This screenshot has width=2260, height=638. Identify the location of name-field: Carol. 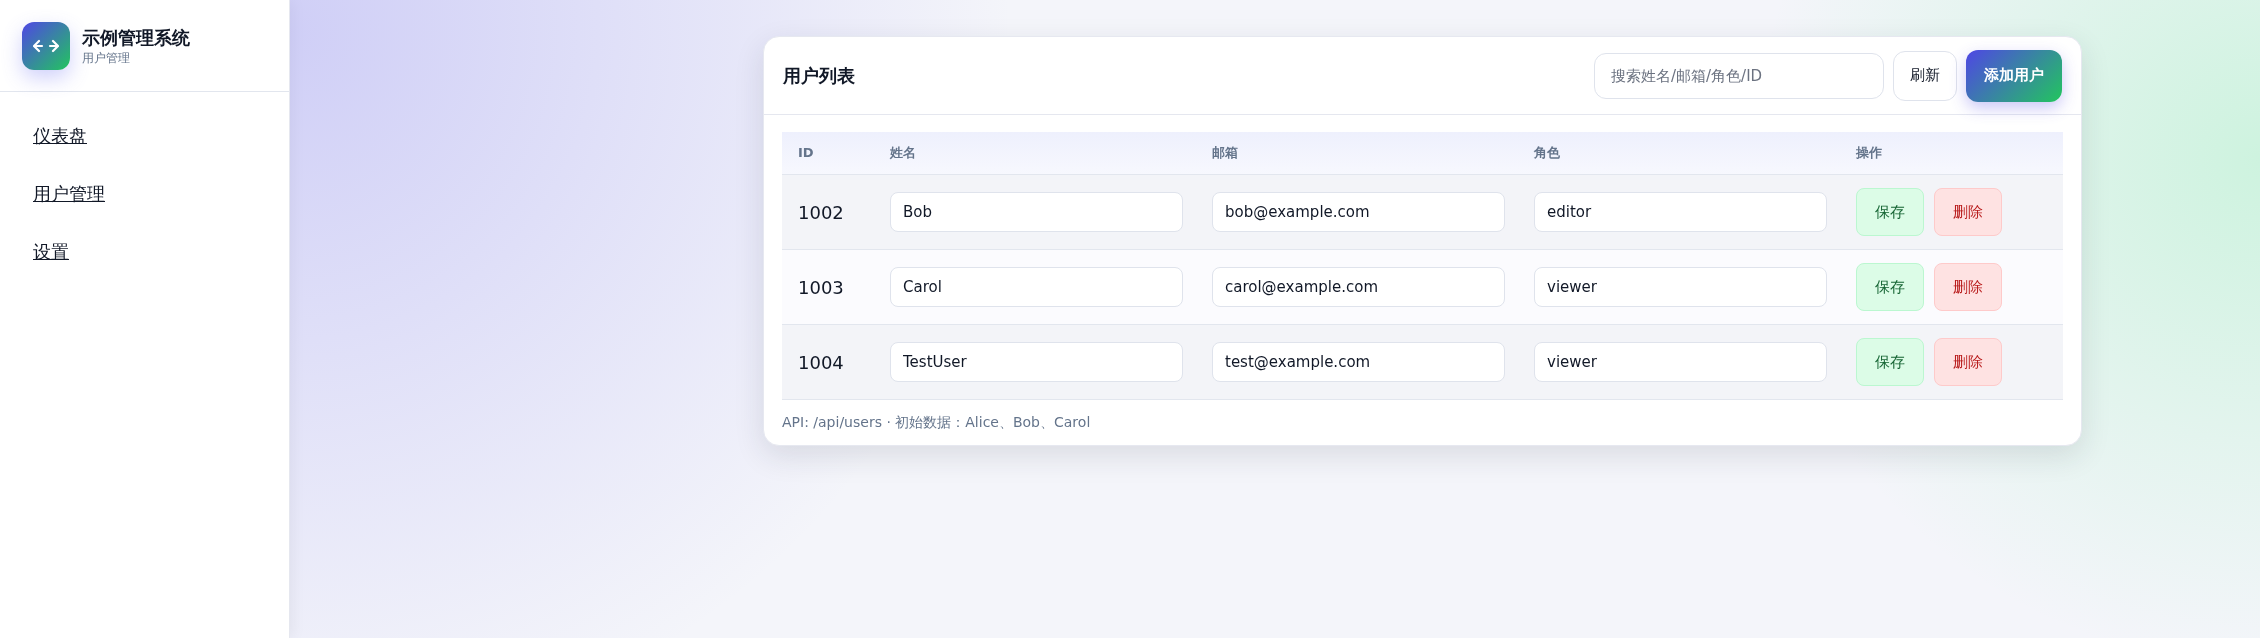
(1036, 287).